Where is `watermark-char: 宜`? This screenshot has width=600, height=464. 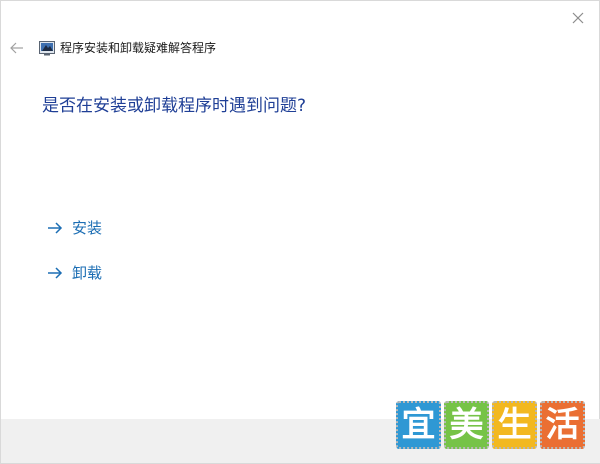 watermark-char: 宜 is located at coordinates (418, 425).